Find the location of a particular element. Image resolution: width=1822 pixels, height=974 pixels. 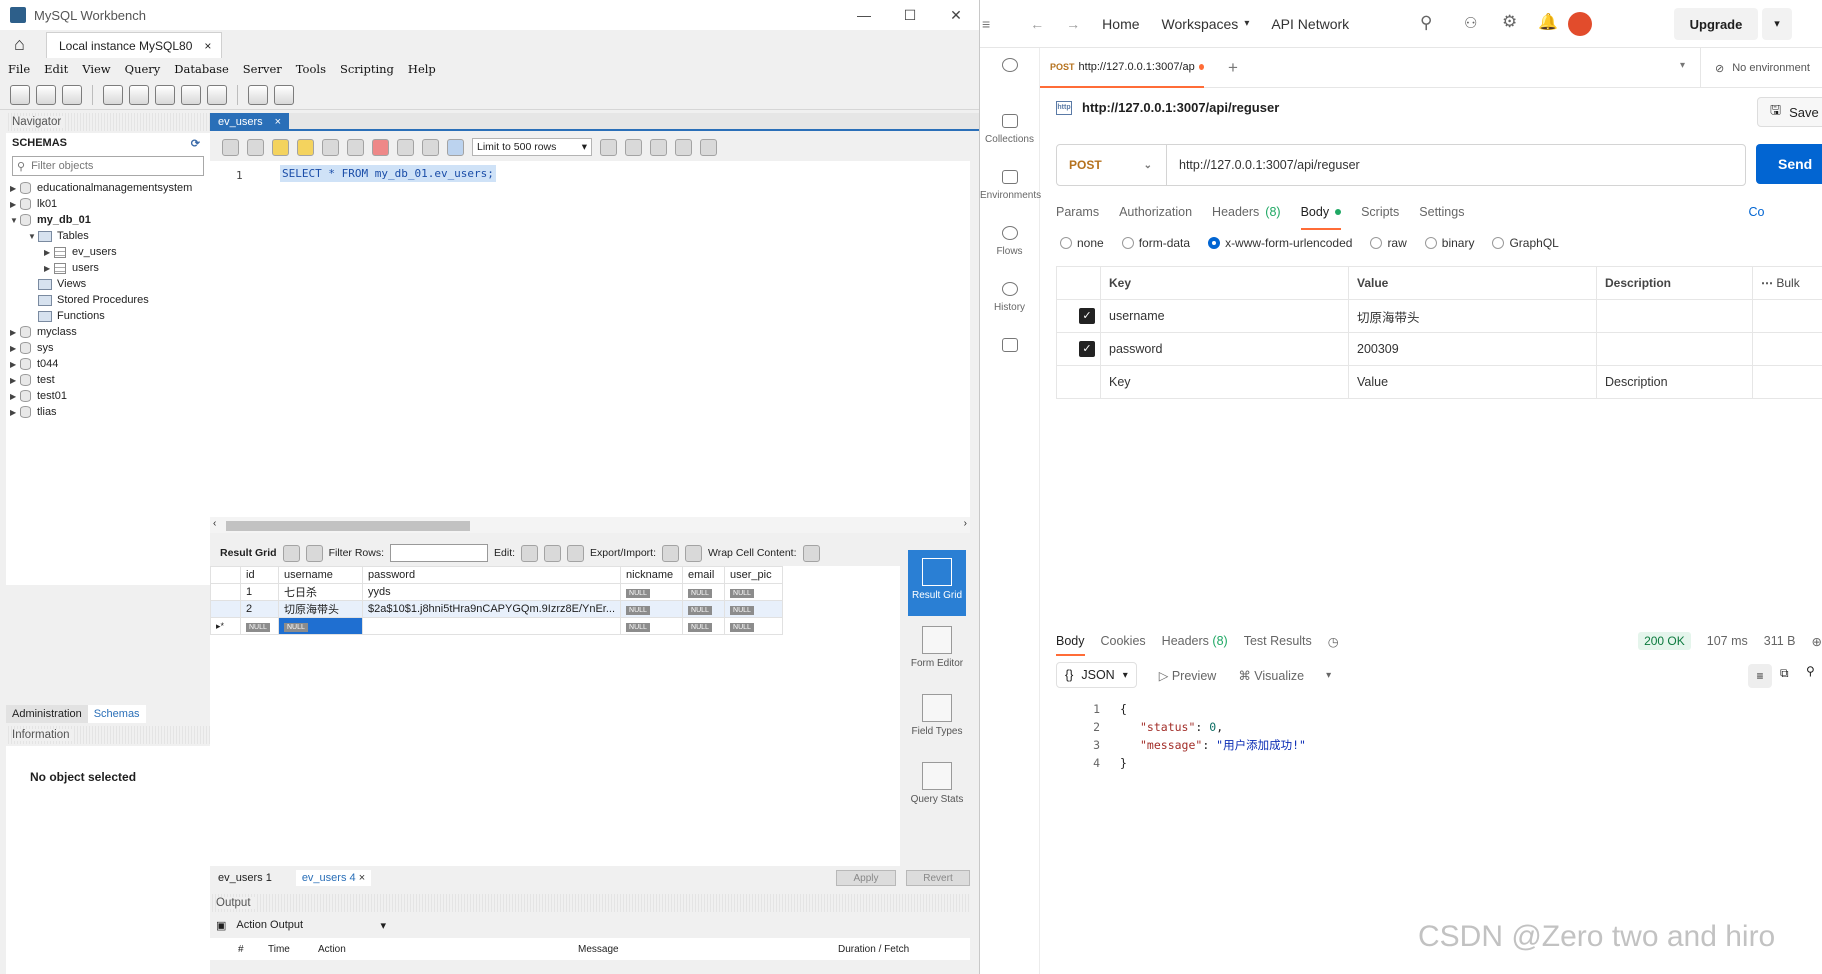

forward-arrow-icon: → is located at coordinates (1073, 24).